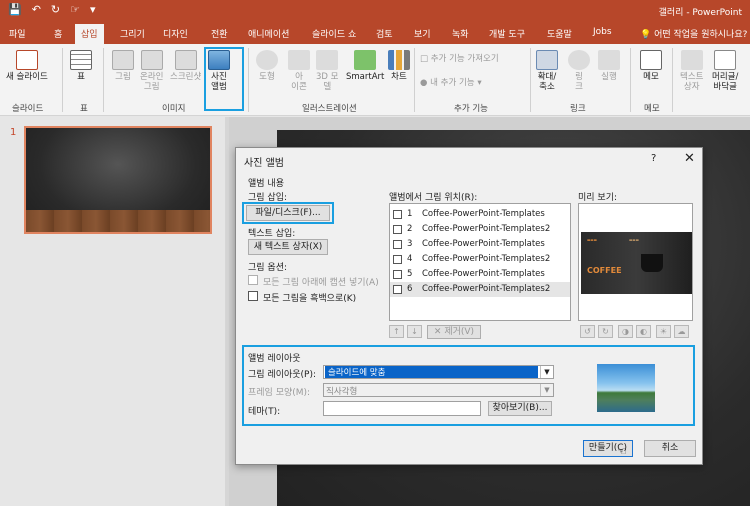  What do you see at coordinates (81, 66) in the screenshot?
I see `table-button: 표` at bounding box center [81, 66].